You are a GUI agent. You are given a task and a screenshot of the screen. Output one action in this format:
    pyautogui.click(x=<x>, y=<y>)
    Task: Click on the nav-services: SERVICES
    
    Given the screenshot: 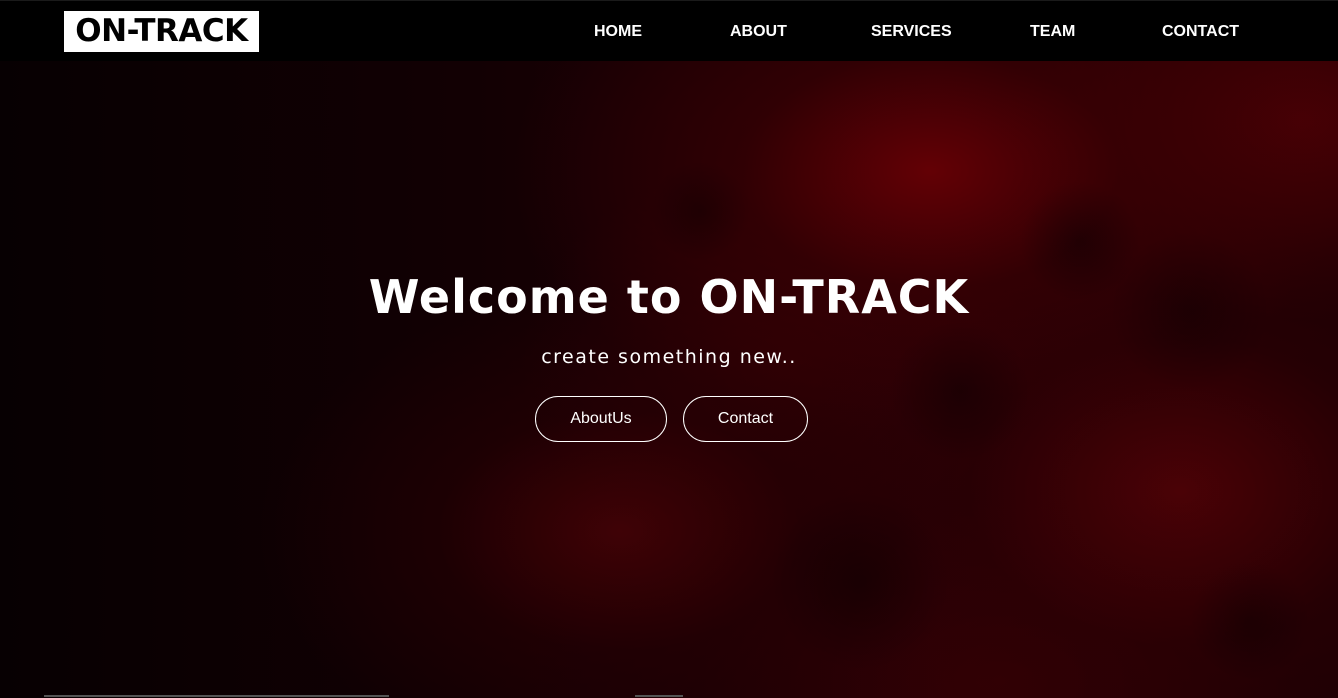 What is the action you would take?
    pyautogui.click(x=911, y=32)
    